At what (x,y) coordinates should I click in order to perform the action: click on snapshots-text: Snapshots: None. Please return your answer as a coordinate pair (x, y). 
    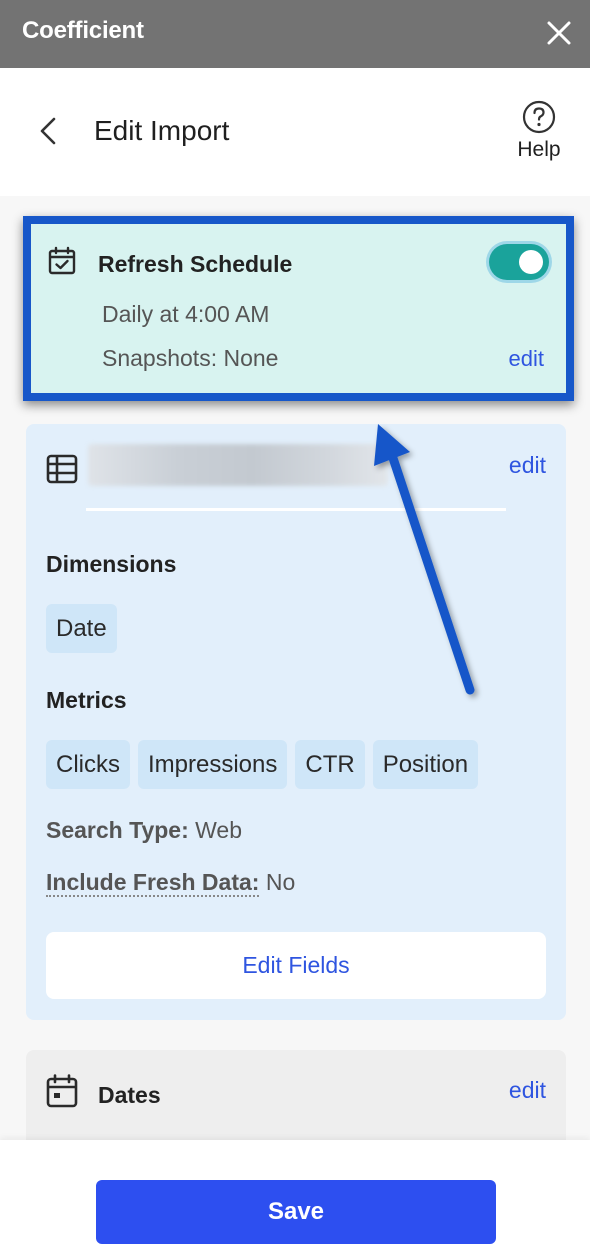
    Looking at the image, I should click on (190, 358).